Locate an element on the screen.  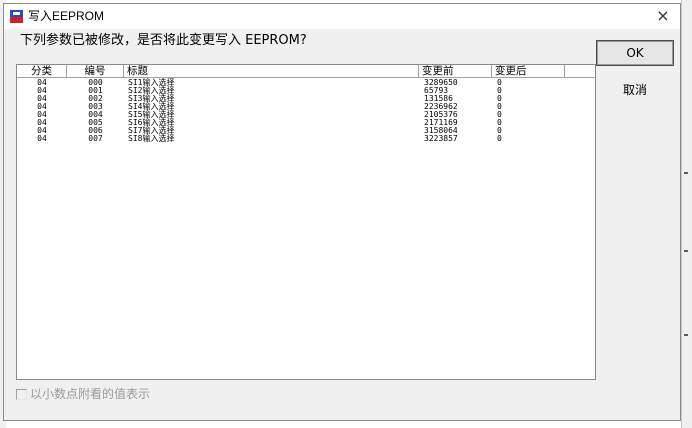
list-header: 分类 编号 标题 变更前 变更后 is located at coordinates (306, 71).